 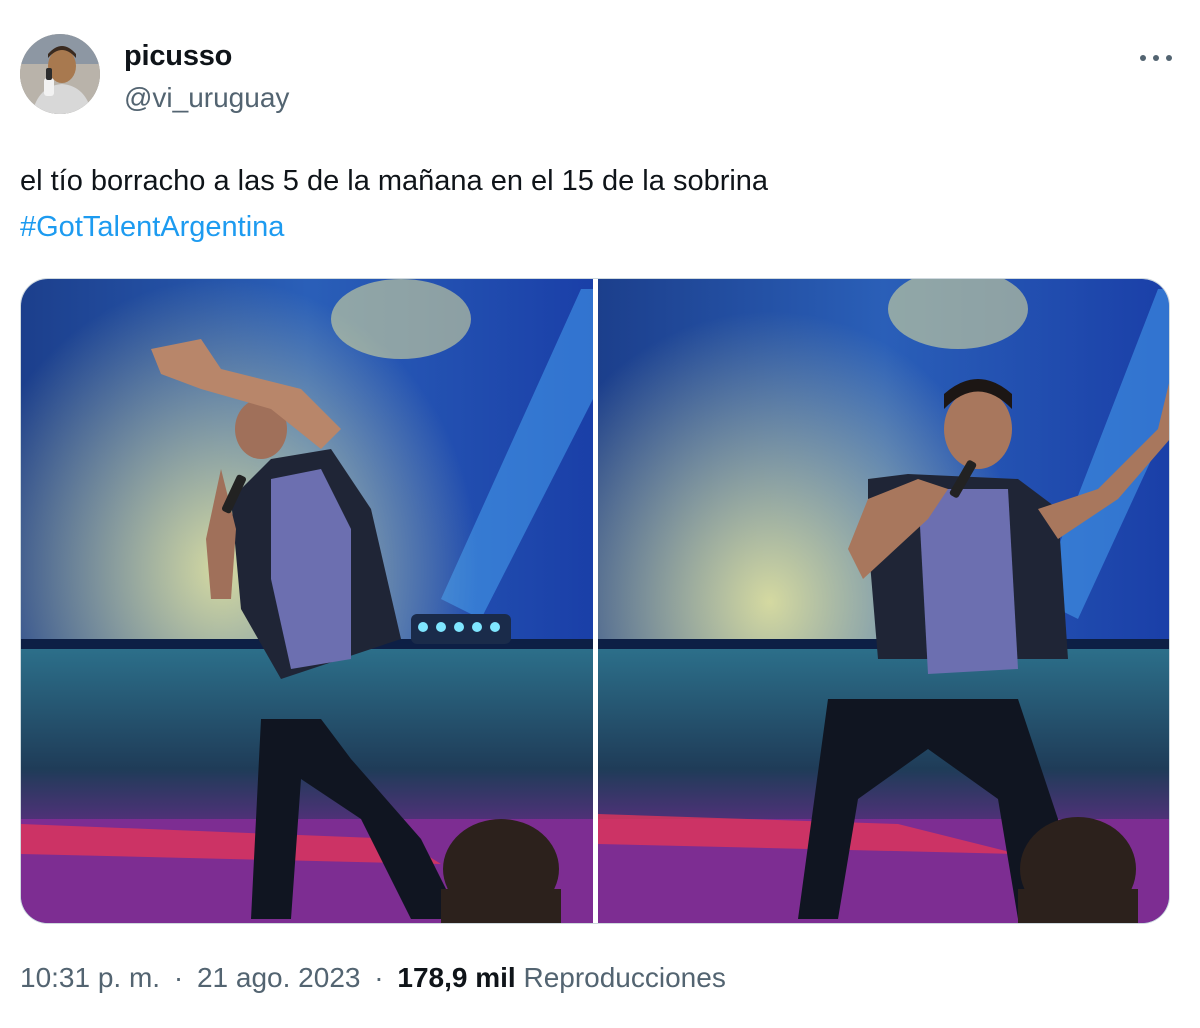 I want to click on more-options-button, so click(x=1156, y=57).